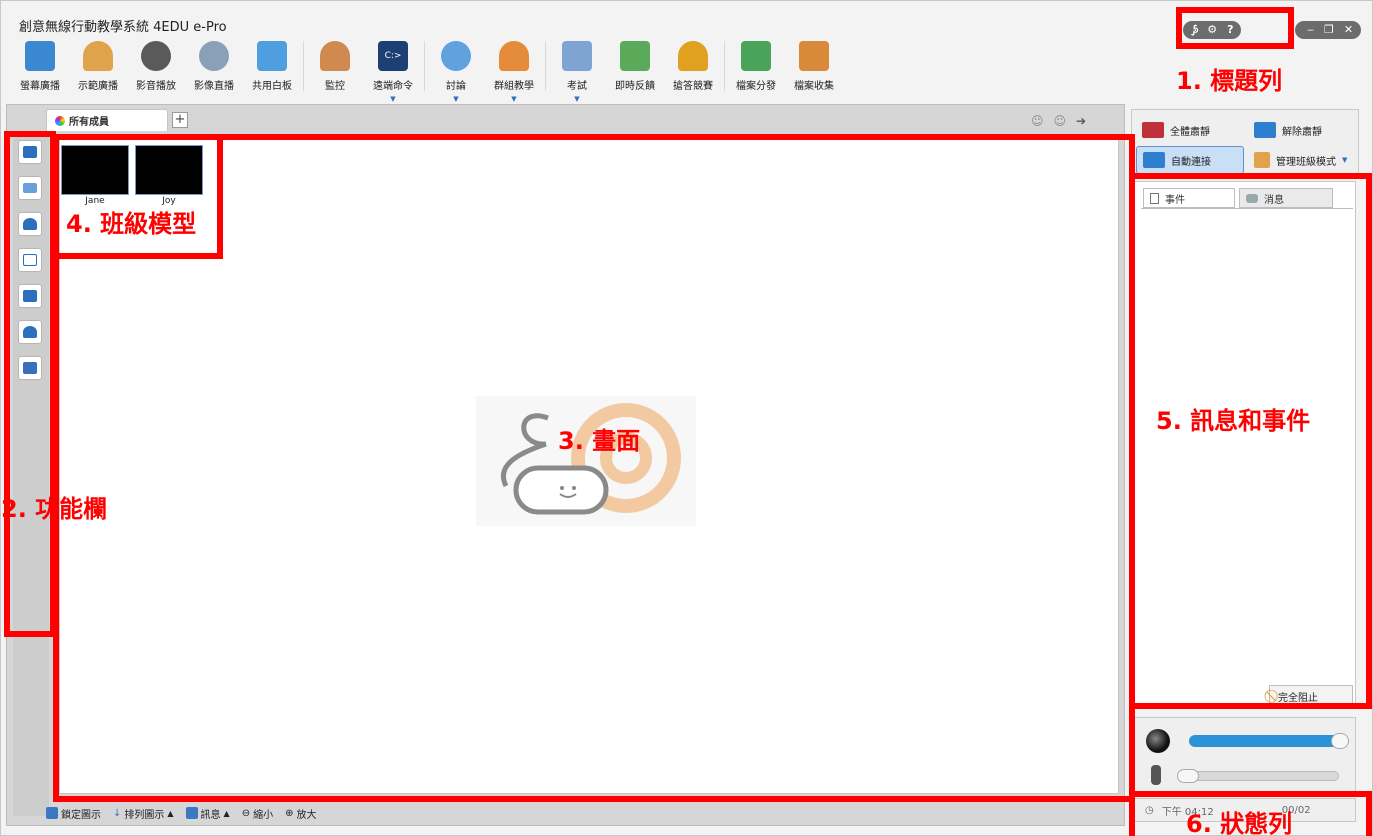  Describe the element at coordinates (123, 27) in the screenshot. I see `window-title: 創意無線行動教學系統 4EDU e-Pro` at that location.